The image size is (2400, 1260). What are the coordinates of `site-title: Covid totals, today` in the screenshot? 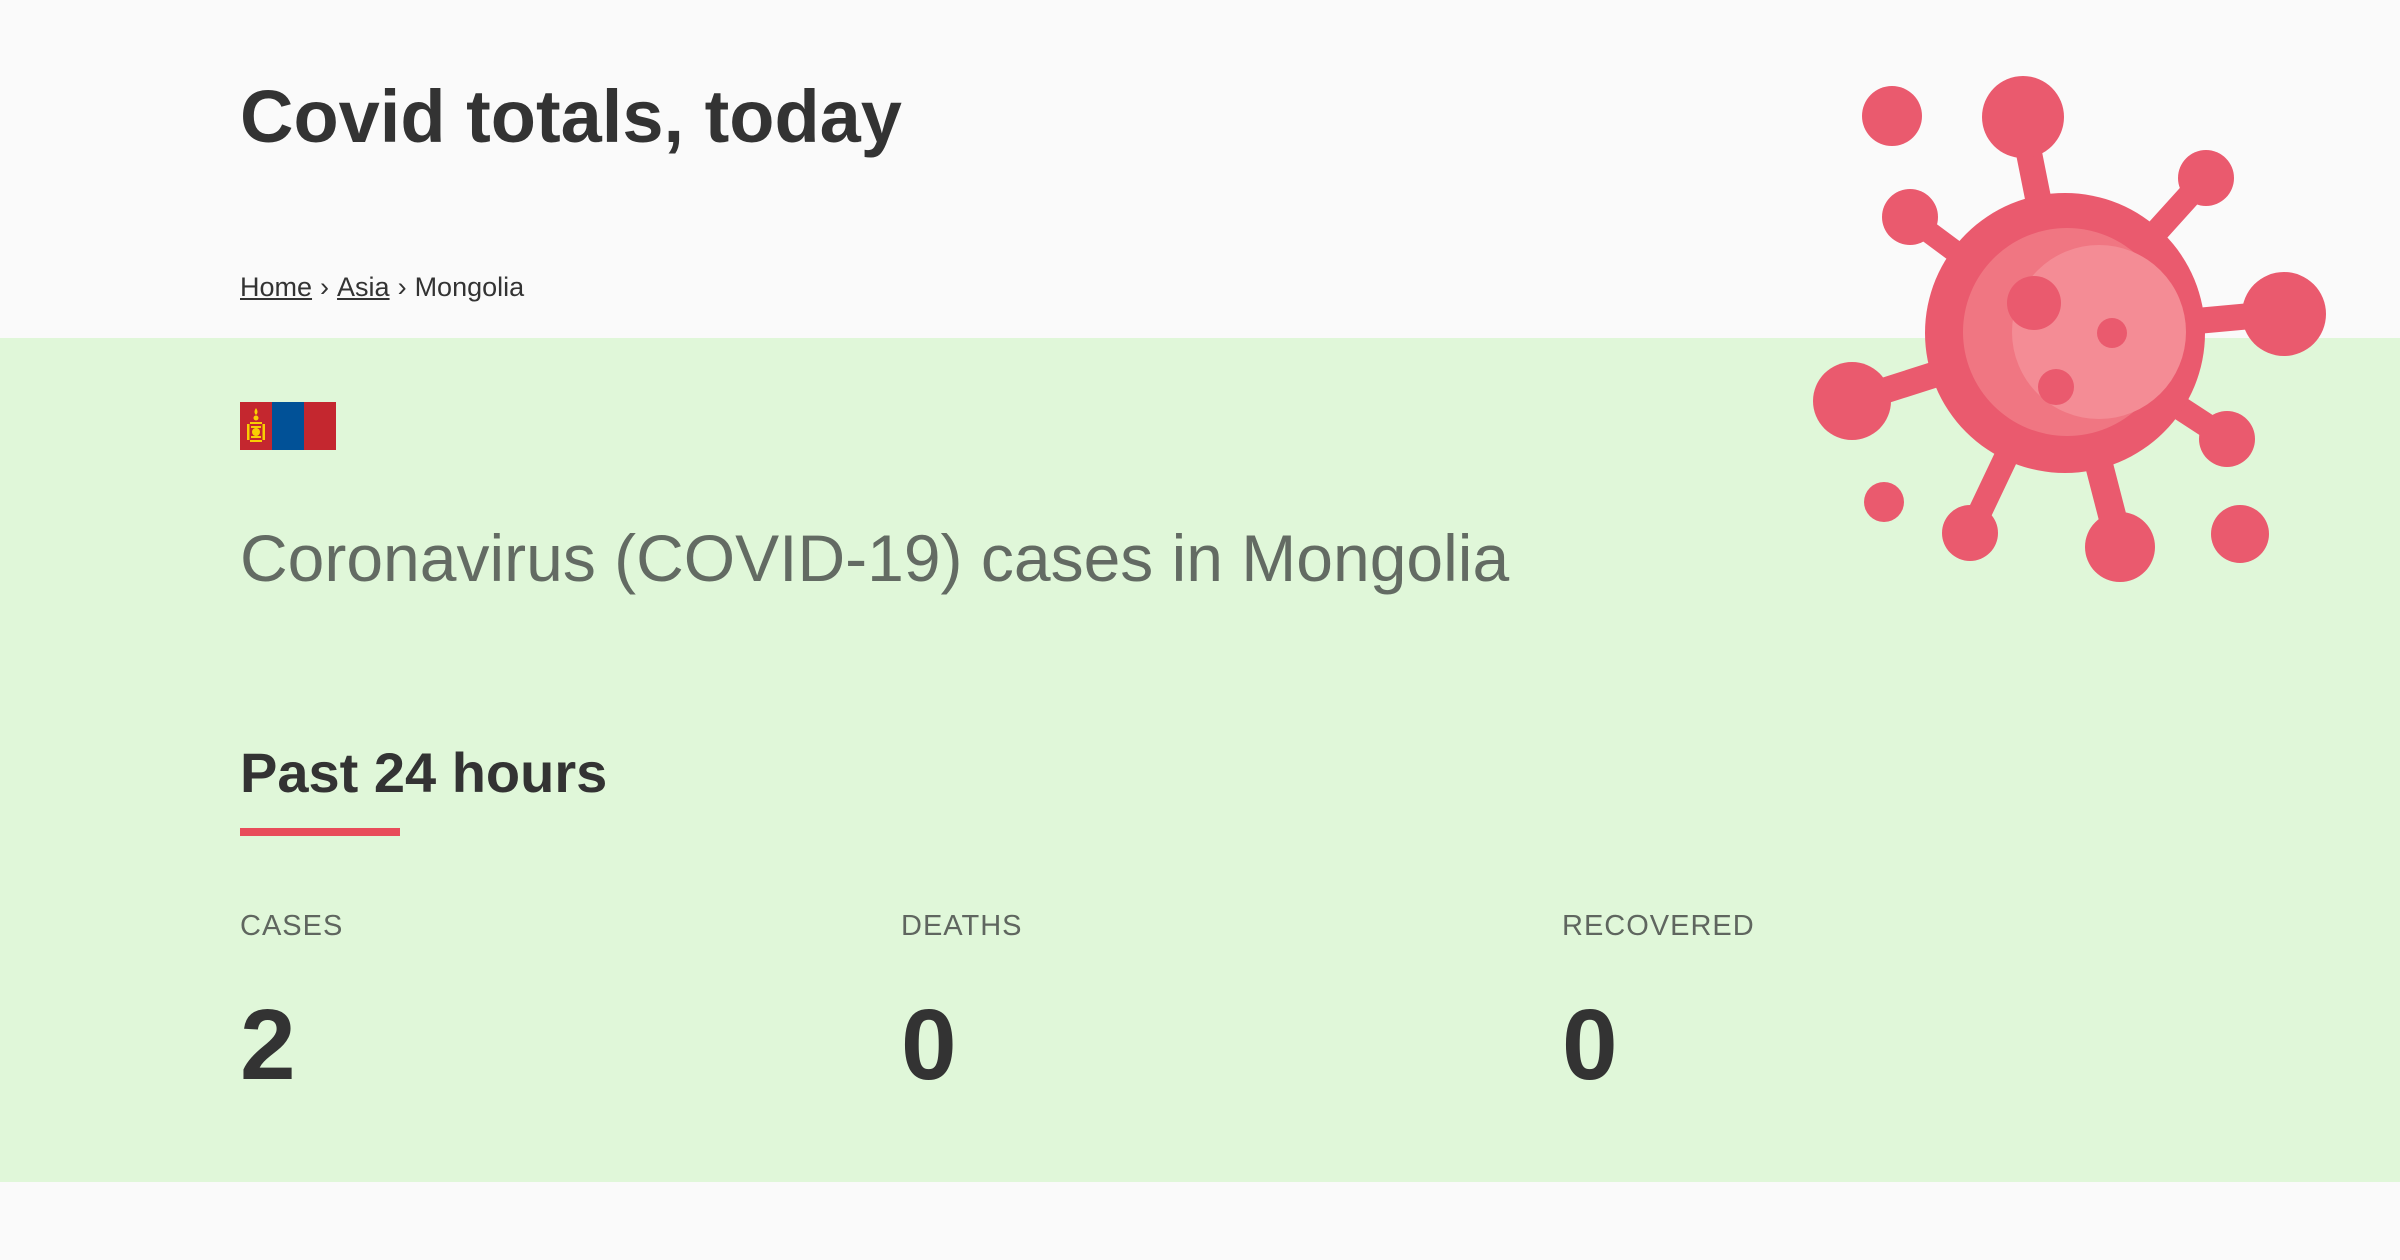 It's located at (571, 116).